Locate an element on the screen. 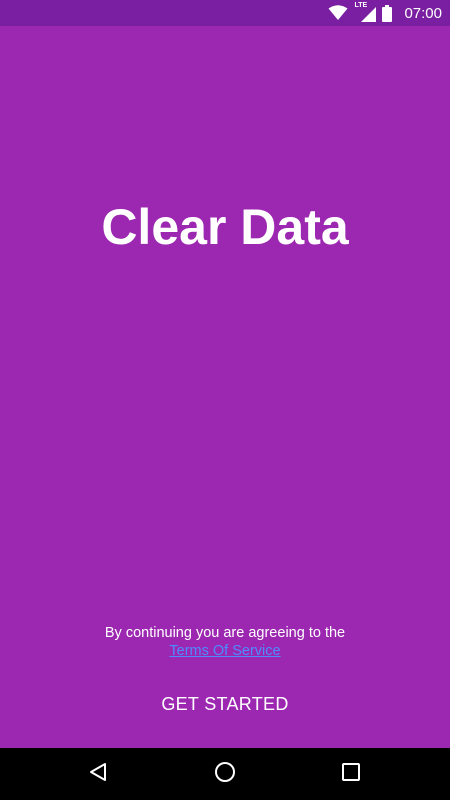  back-icon is located at coordinates (98, 774).